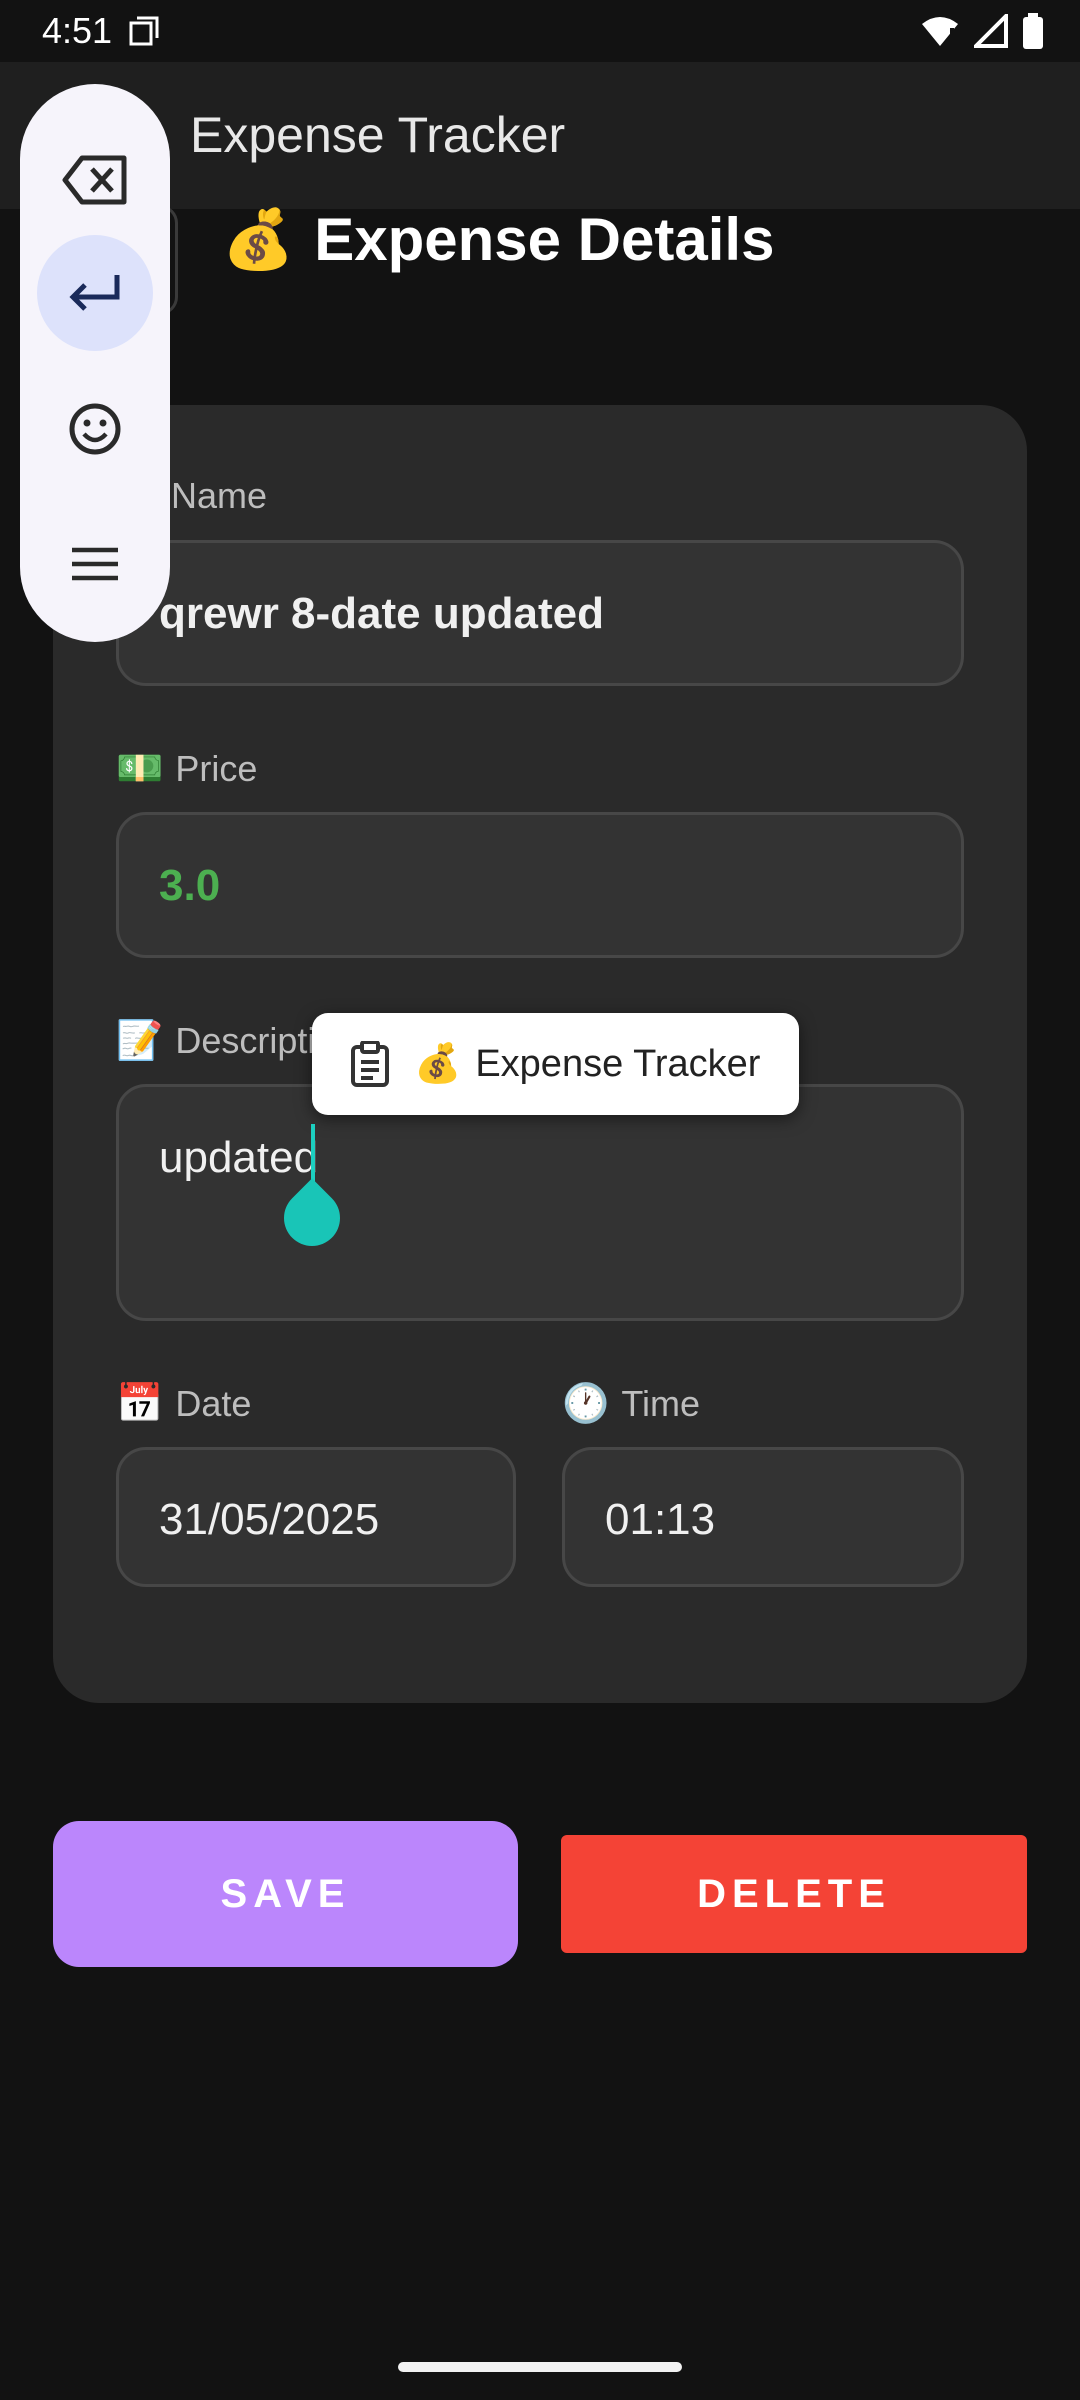 This screenshot has width=1080, height=2400. What do you see at coordinates (540, 1202) in the screenshot?
I see `description-field: updated` at bounding box center [540, 1202].